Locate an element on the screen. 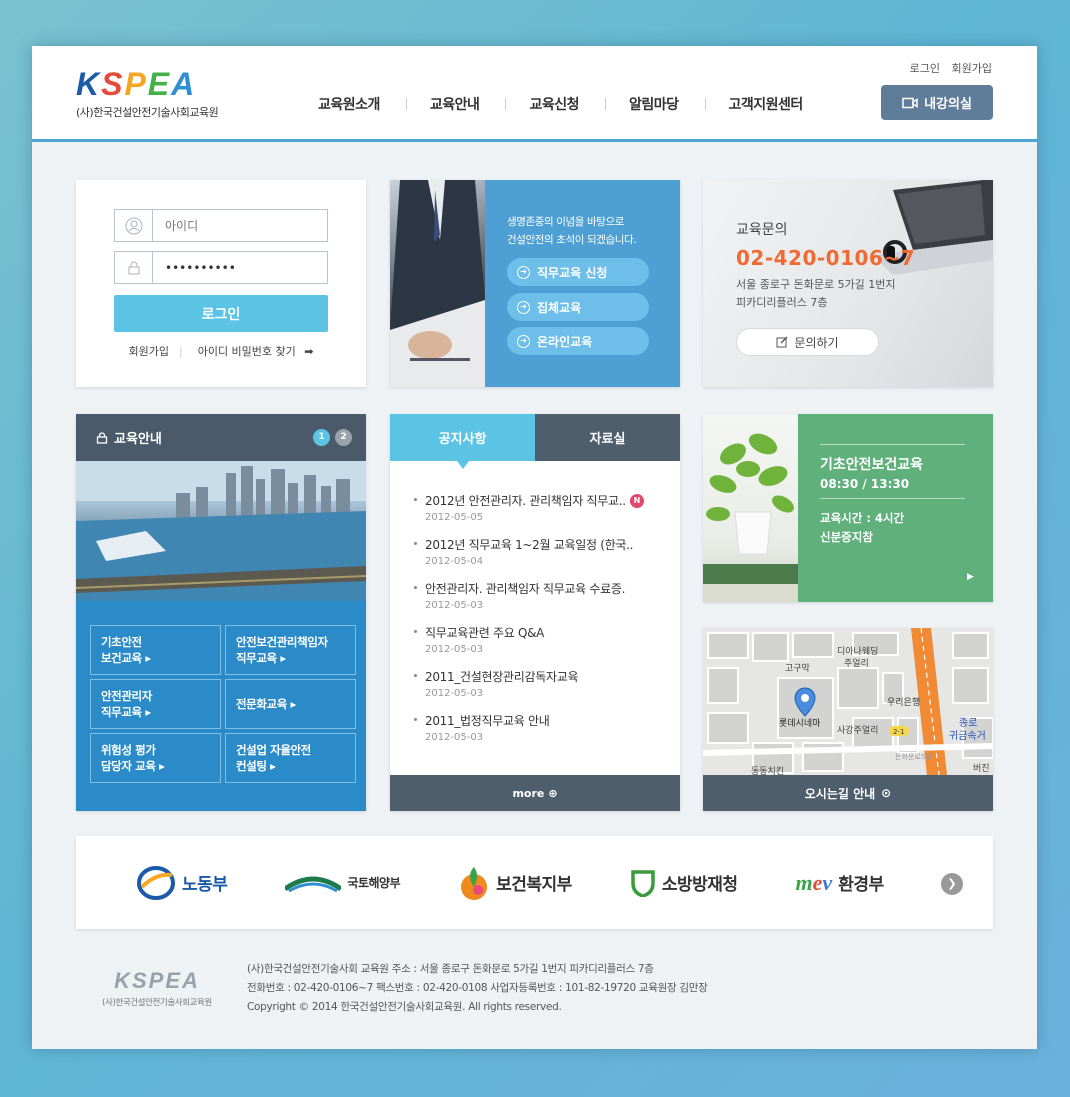 This screenshot has height=1097, width=1070. construction-consulting-link: 건설업 자율안전 컨설팅 ▸ is located at coordinates (290, 758).